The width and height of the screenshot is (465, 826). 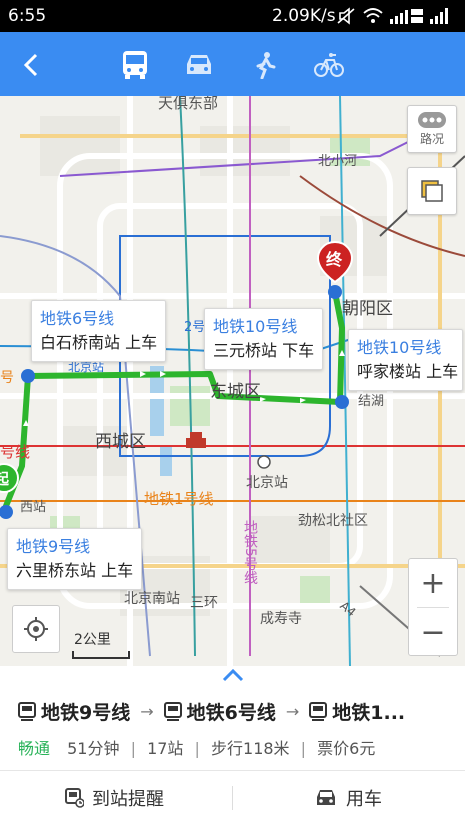 I want to click on arrival-reminder-button: 到站提醒, so click(x=114, y=798).